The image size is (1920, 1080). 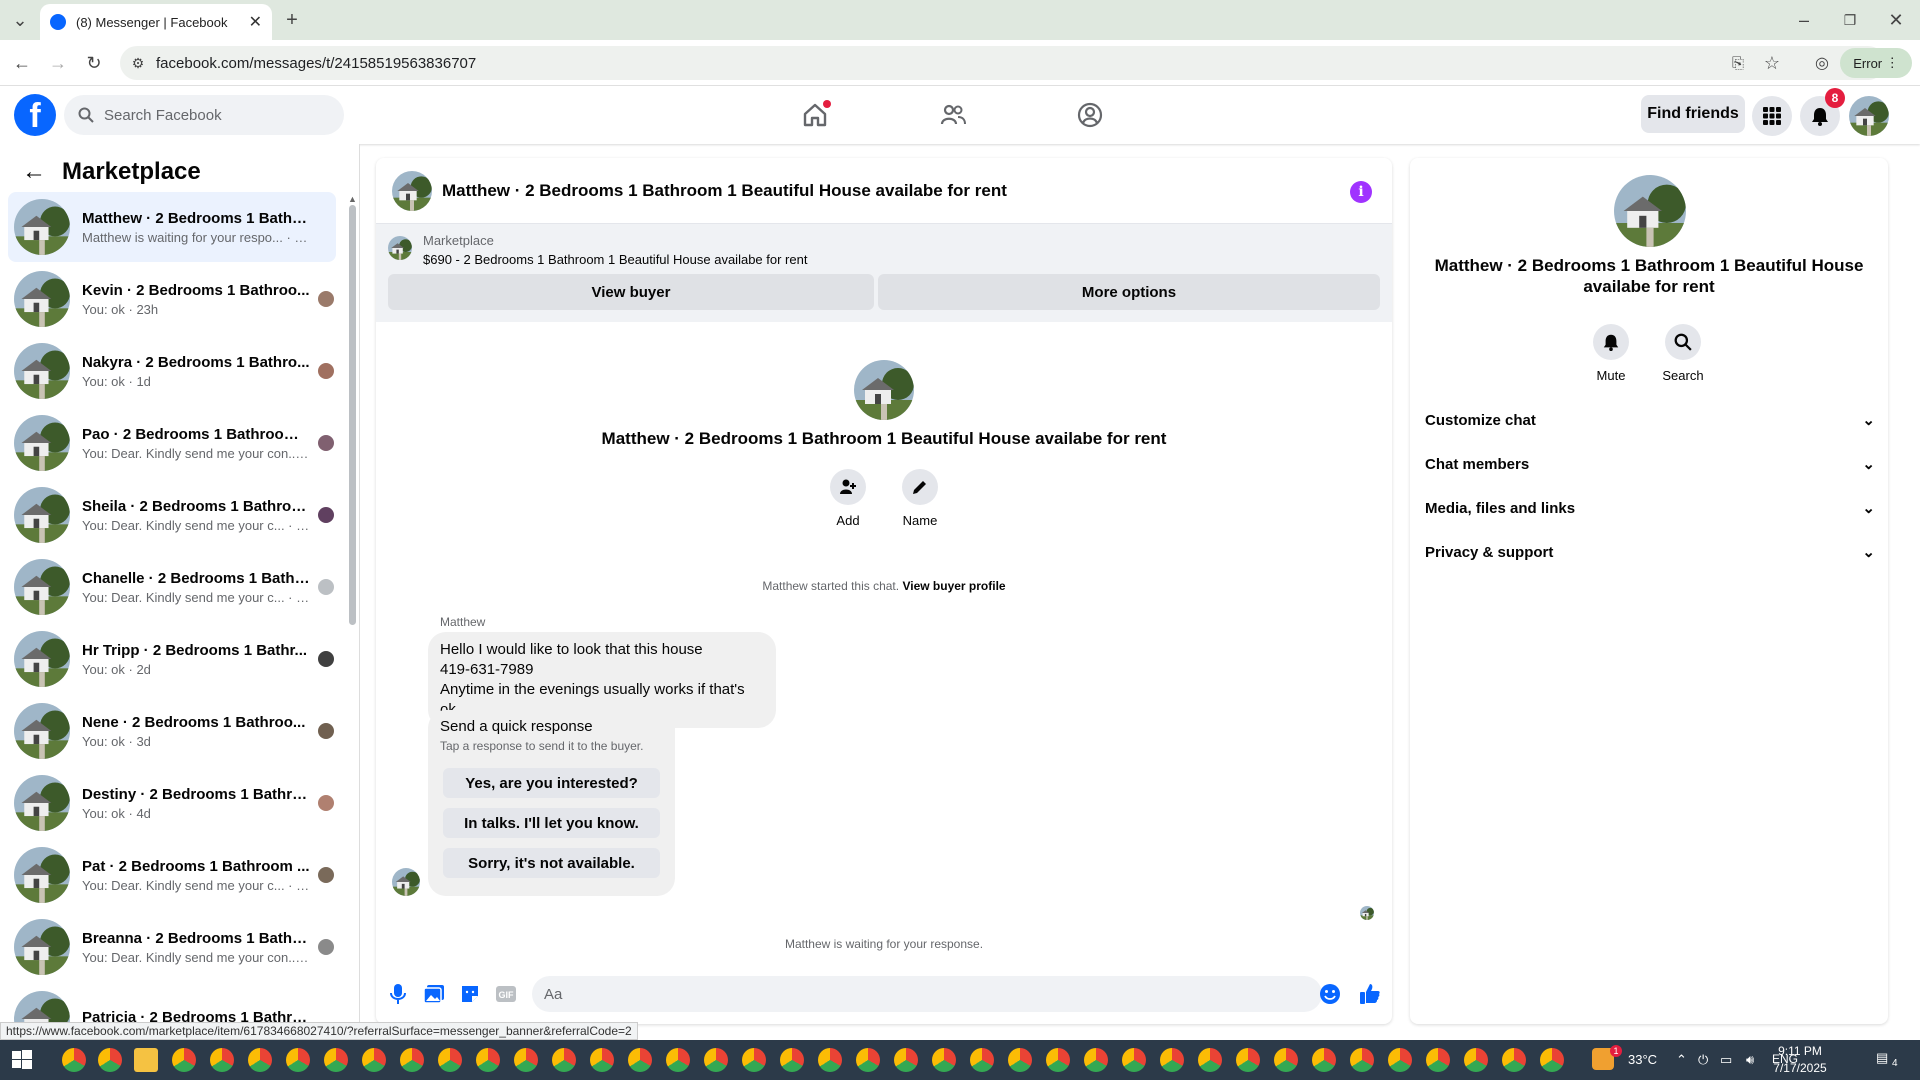 What do you see at coordinates (94, 63) in the screenshot?
I see `reload-icon: ↻` at bounding box center [94, 63].